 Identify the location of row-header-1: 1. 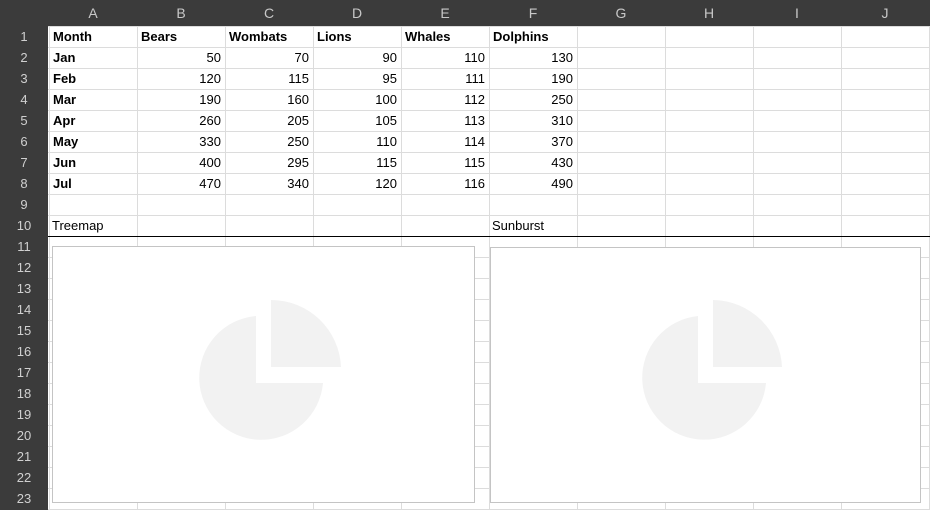
(24, 36).